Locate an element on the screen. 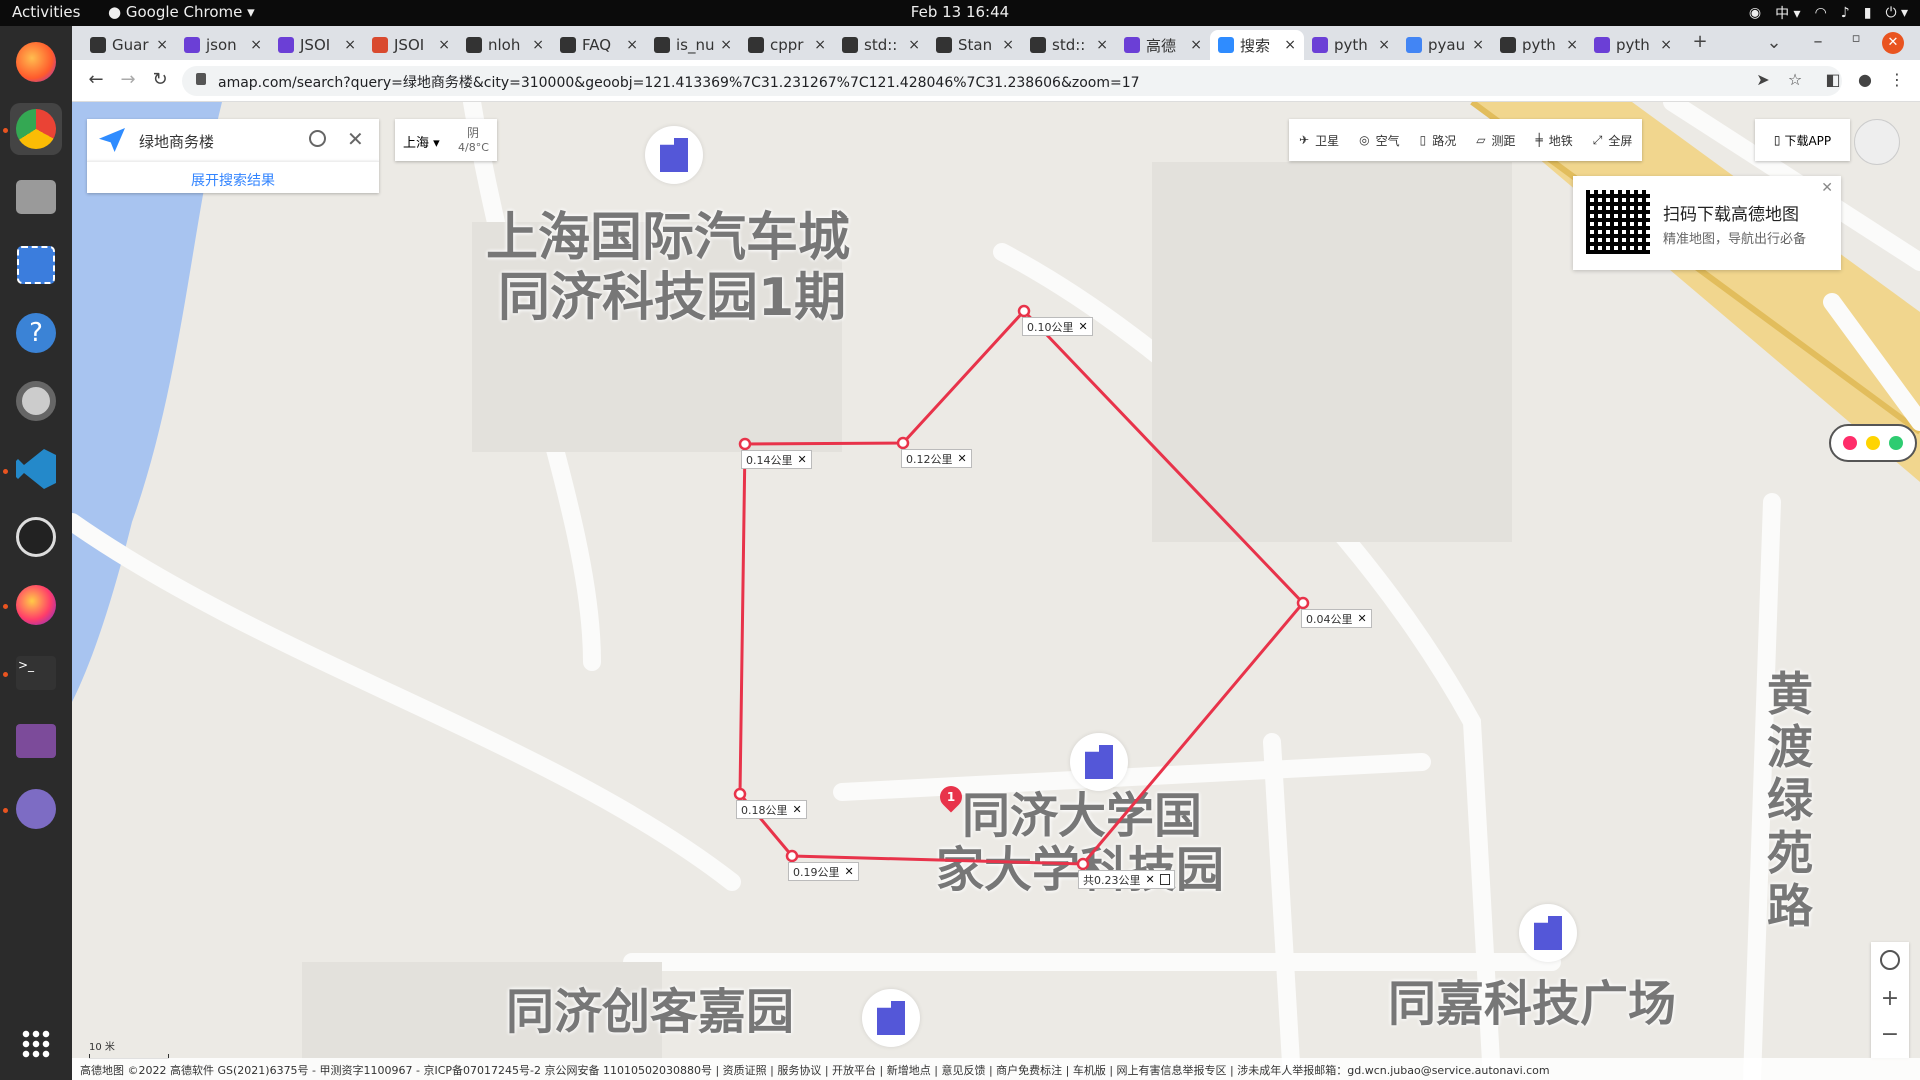 This screenshot has width=1920, height=1080. locate-icon is located at coordinates (1890, 960).